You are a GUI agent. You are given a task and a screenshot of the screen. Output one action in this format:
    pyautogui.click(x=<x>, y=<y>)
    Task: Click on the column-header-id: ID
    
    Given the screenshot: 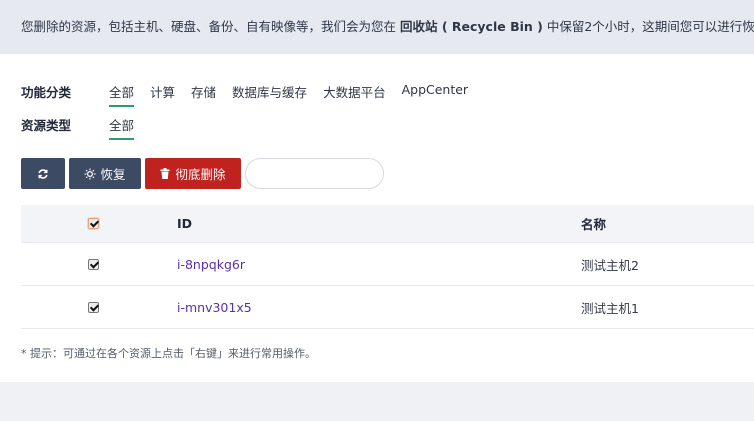 What is the action you would take?
    pyautogui.click(x=184, y=223)
    